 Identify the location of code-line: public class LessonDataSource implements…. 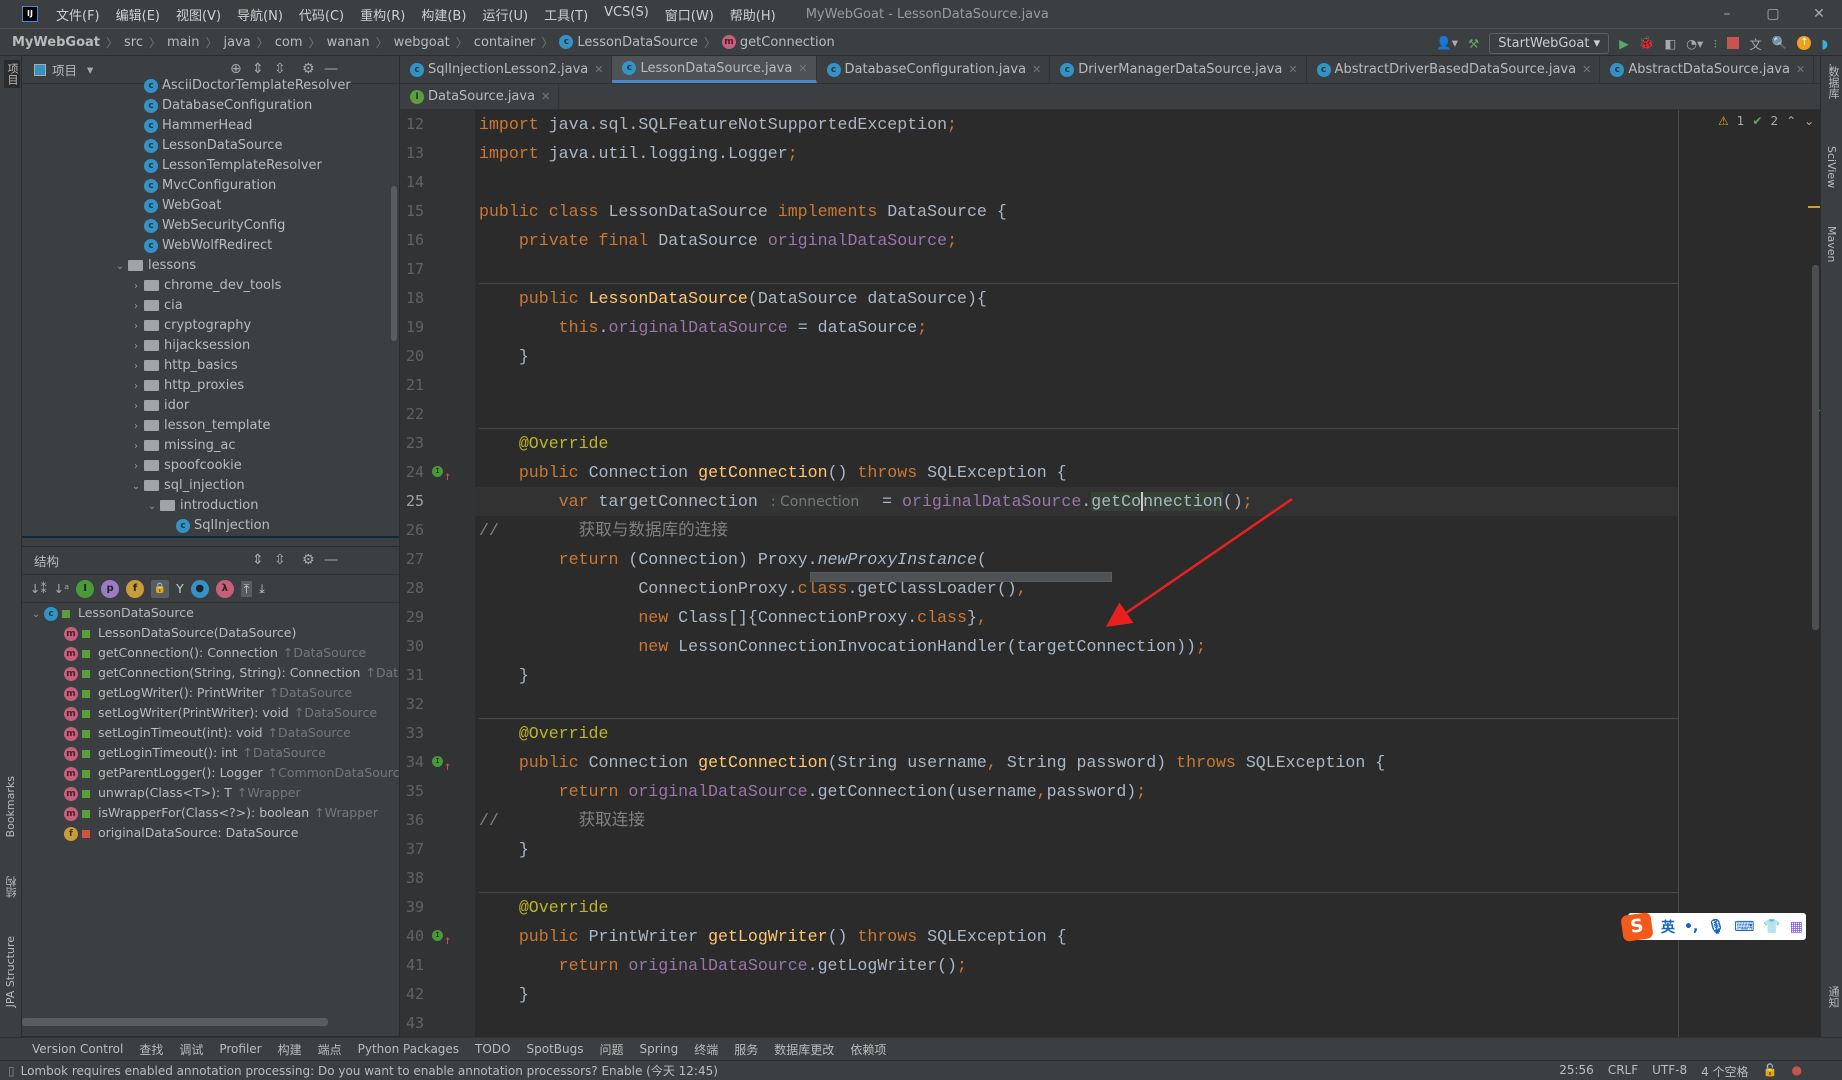
(1078, 211).